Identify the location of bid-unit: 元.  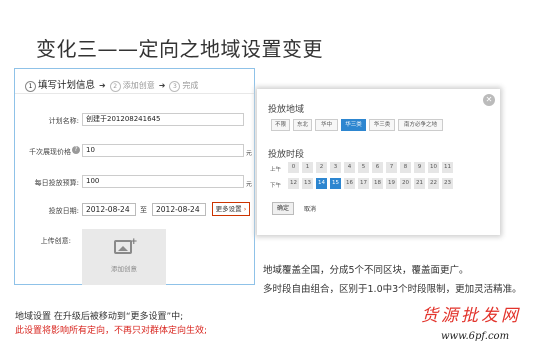
(249, 153).